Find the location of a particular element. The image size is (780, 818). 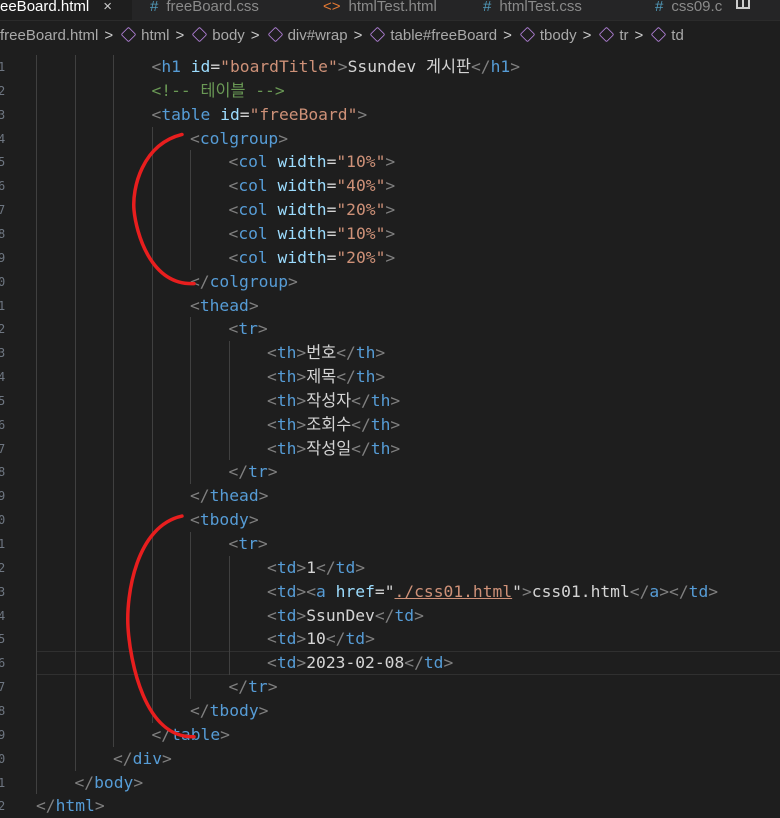

breadcrumb-label: body is located at coordinates (228, 35).